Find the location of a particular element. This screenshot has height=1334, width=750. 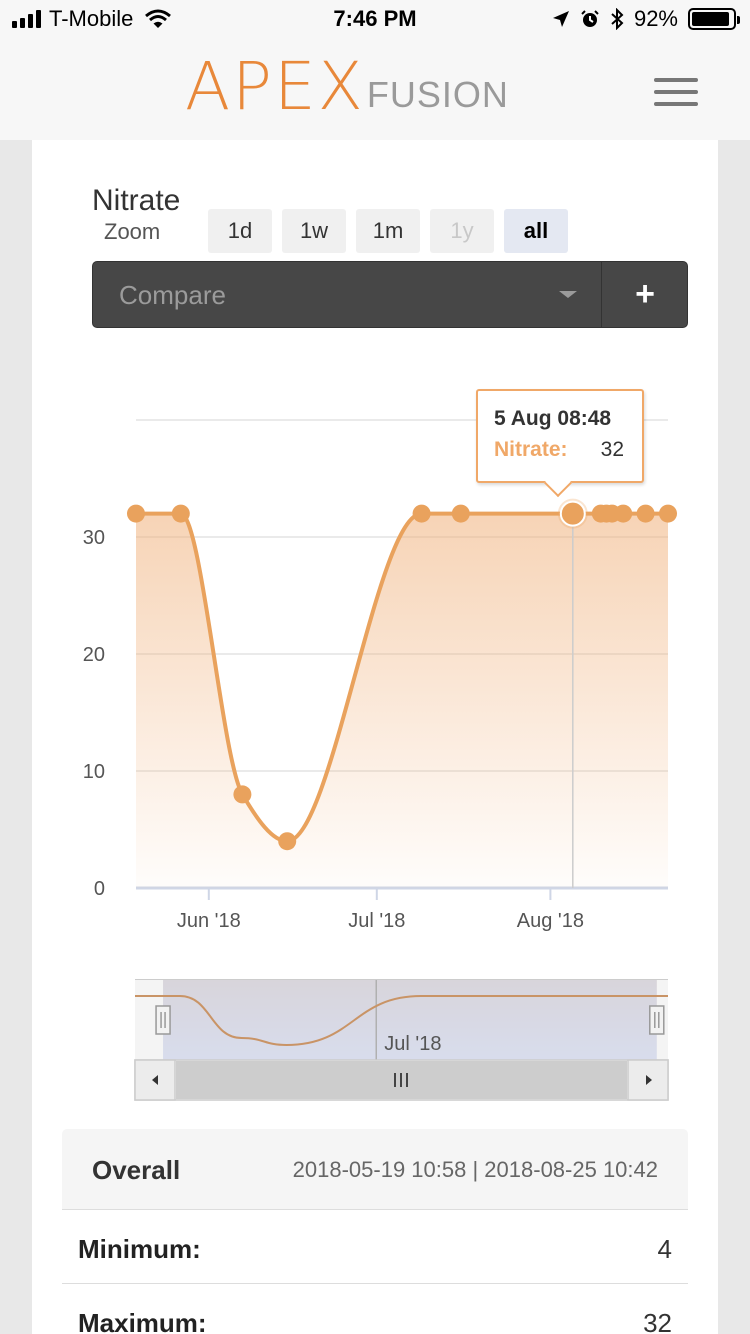

zoom-1w-button: 1w is located at coordinates (314, 231).